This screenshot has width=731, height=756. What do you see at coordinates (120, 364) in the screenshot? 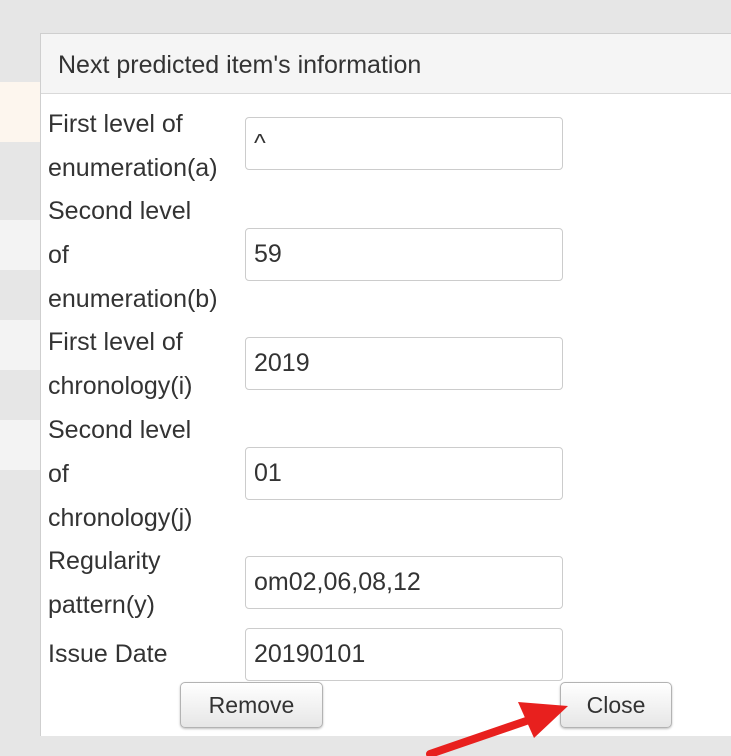
I see `first-level-chronology-label: First level of chronology(i)` at bounding box center [120, 364].